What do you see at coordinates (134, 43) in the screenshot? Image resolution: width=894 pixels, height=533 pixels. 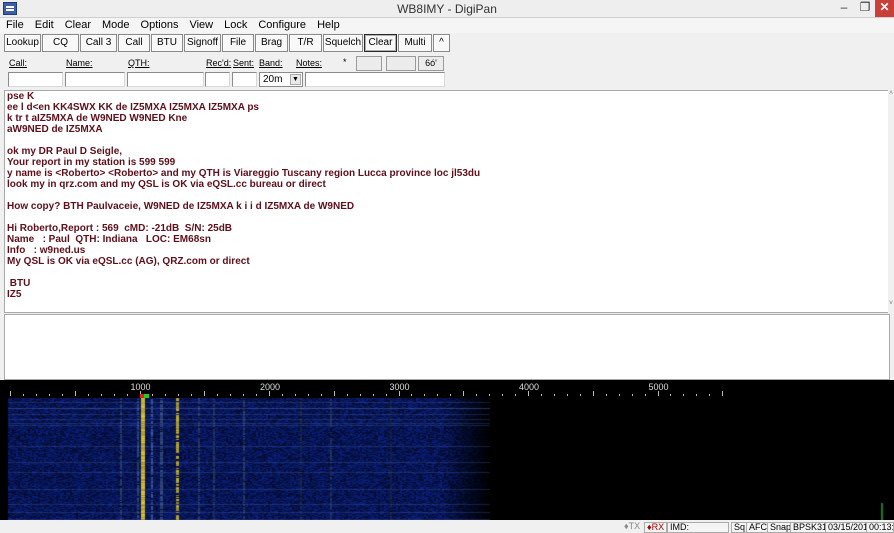 I see `call-button: Call` at bounding box center [134, 43].